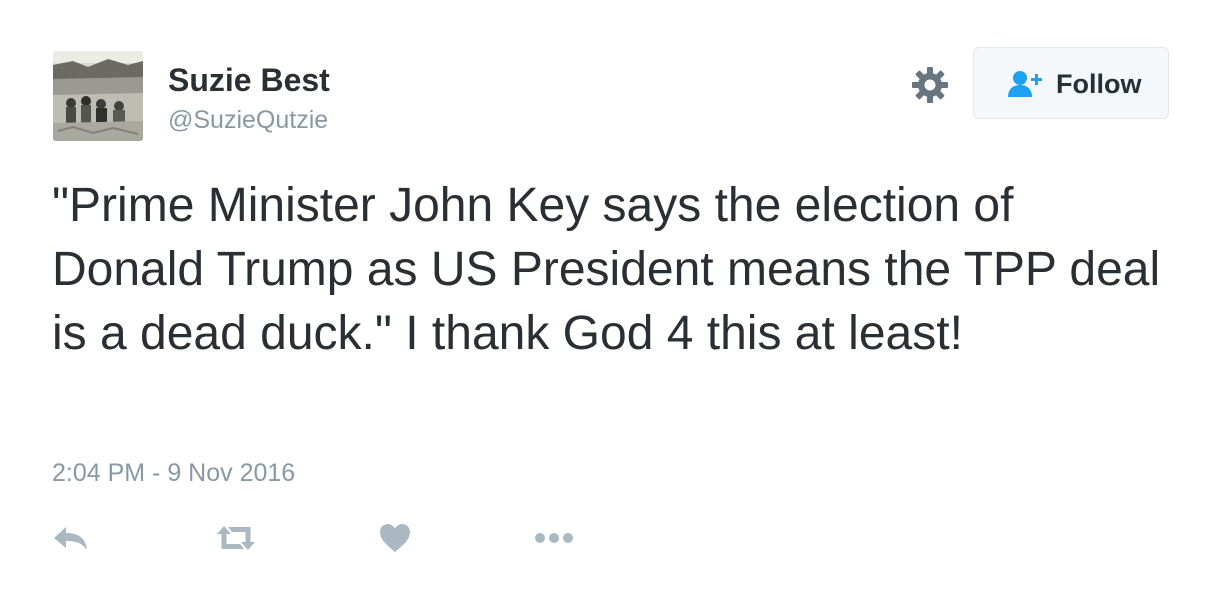  What do you see at coordinates (930, 85) in the screenshot?
I see `gear-icon` at bounding box center [930, 85].